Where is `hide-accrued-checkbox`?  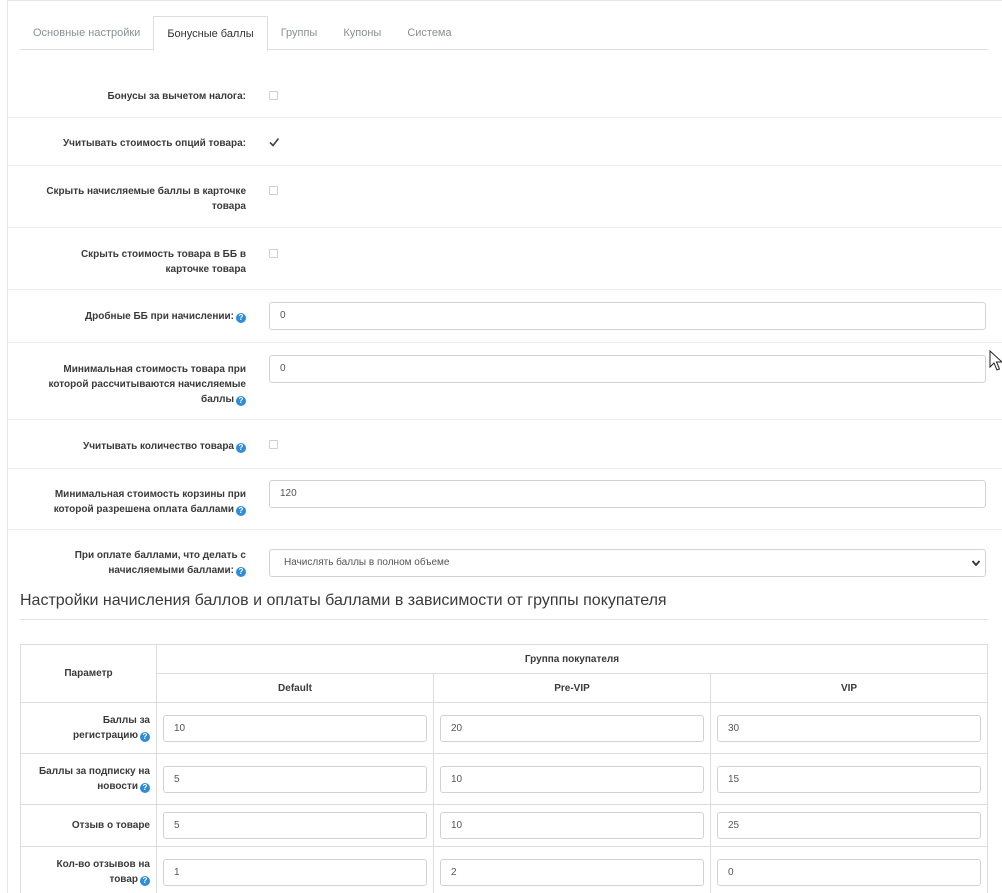 hide-accrued-checkbox is located at coordinates (273, 190).